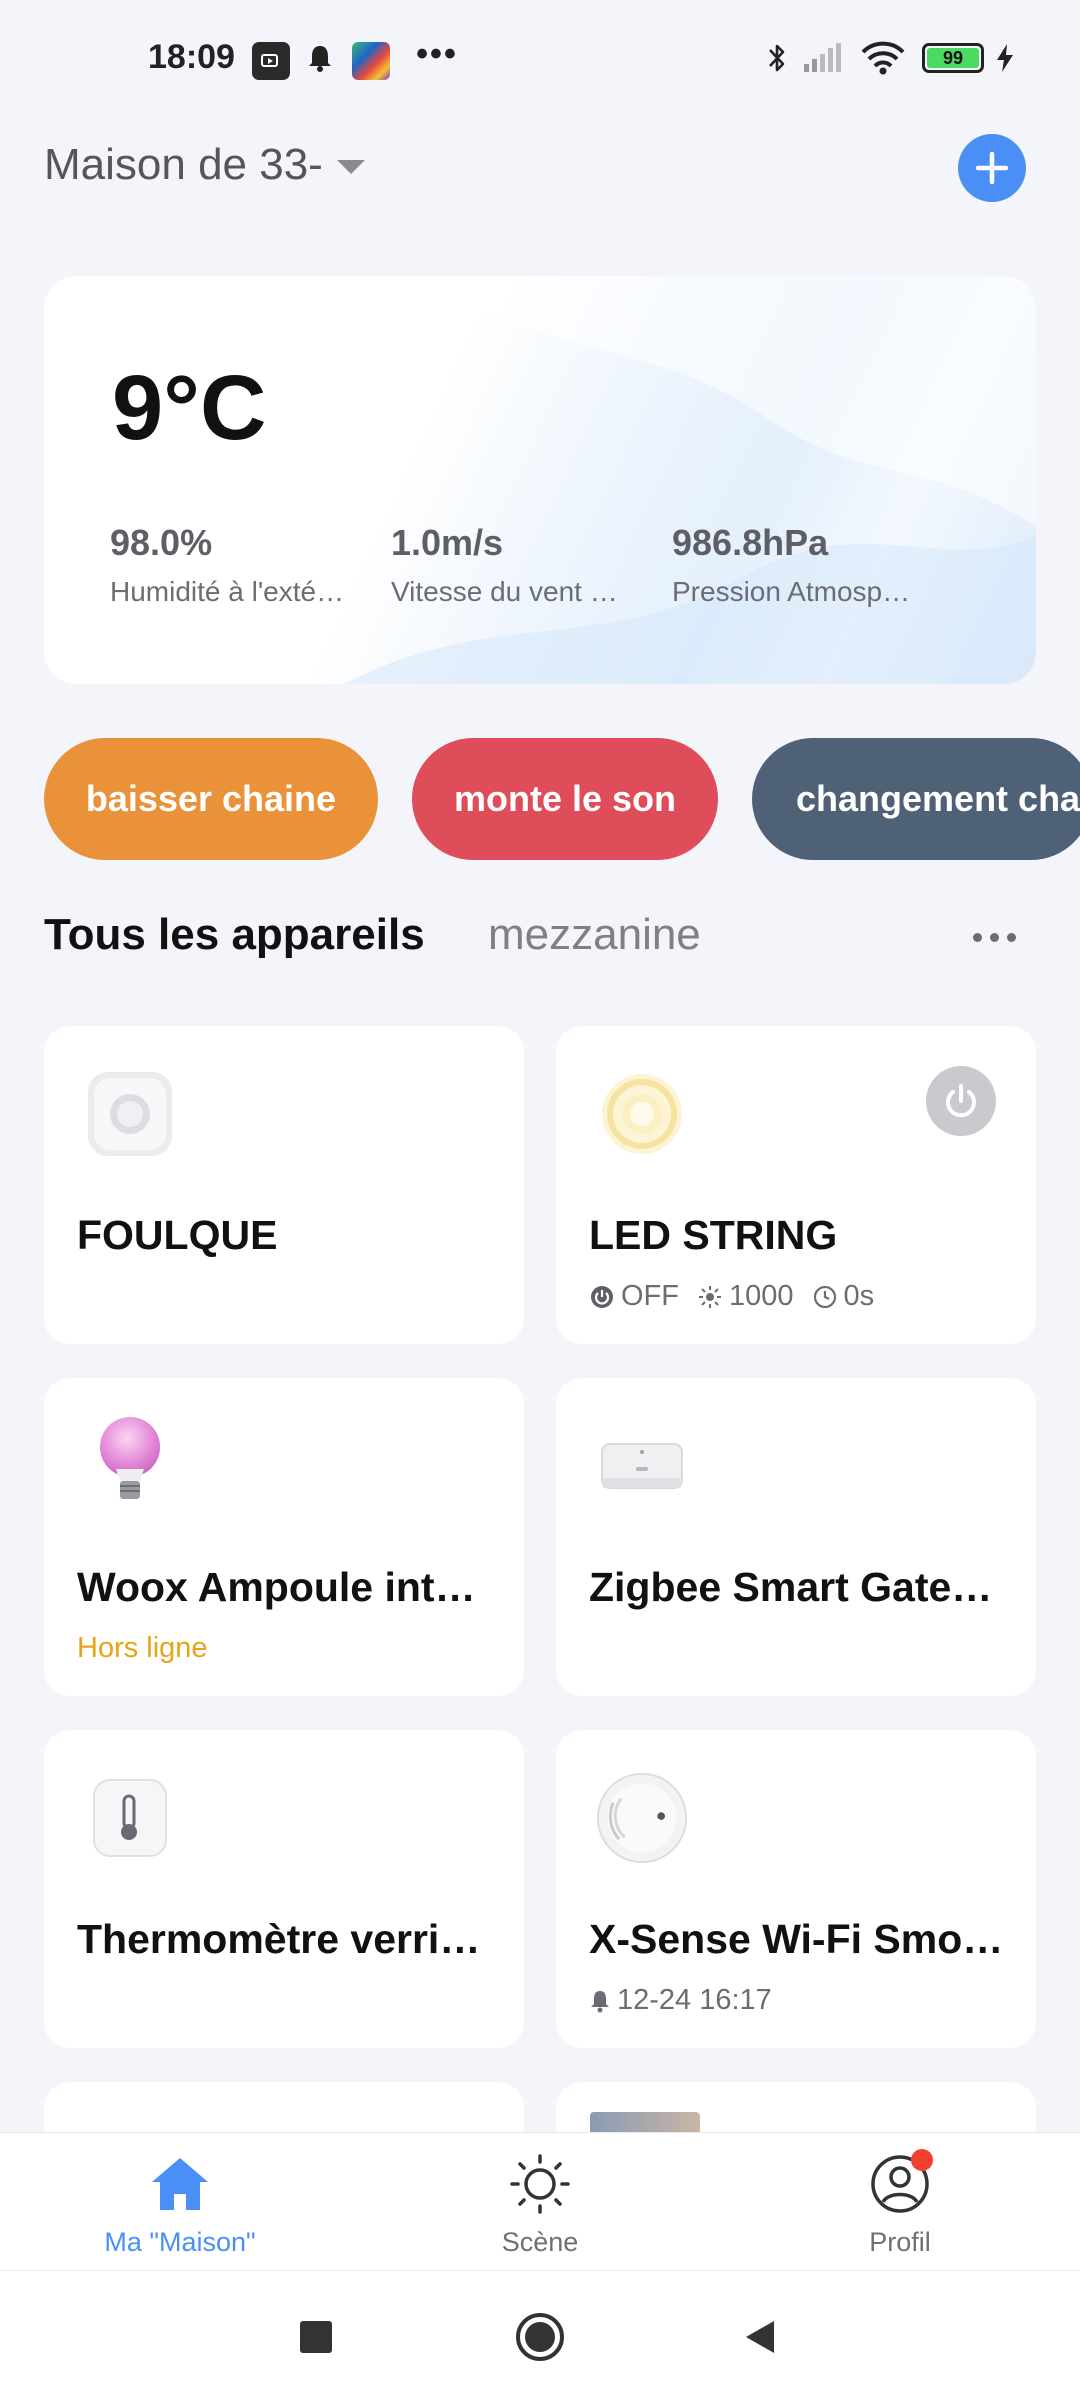 This screenshot has height=2400, width=1080. Describe the element at coordinates (180, 2184) in the screenshot. I see `home-icon` at that location.